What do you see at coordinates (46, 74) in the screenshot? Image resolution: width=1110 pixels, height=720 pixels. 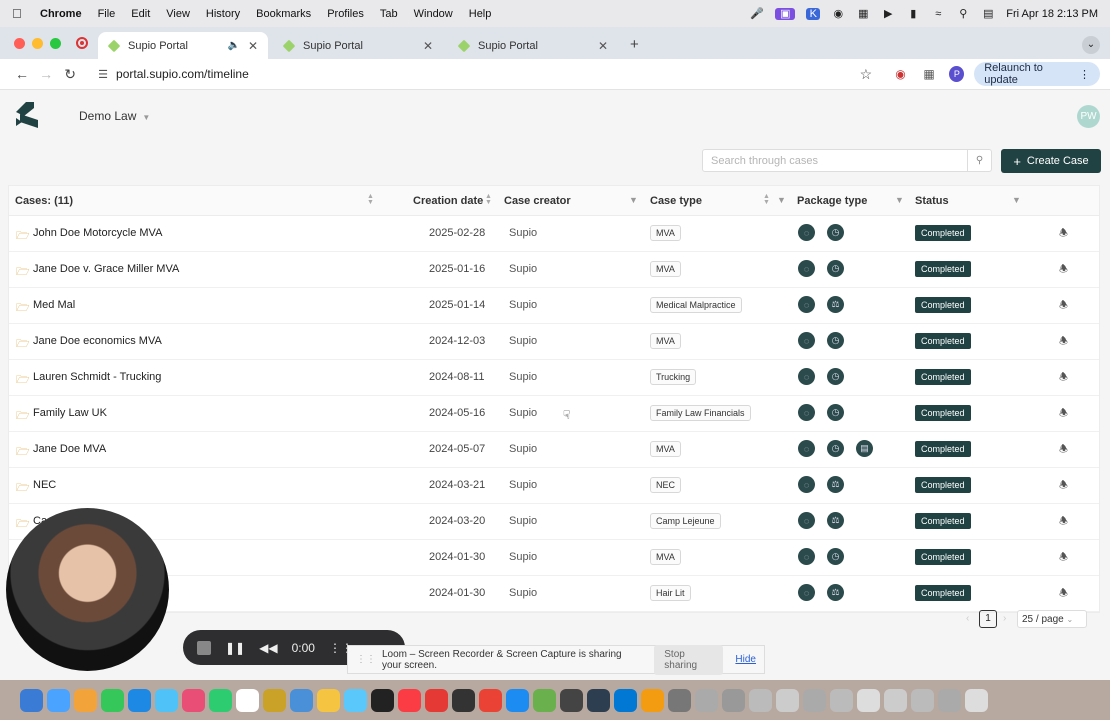 I see `forward-arrow-icon: →` at bounding box center [46, 74].